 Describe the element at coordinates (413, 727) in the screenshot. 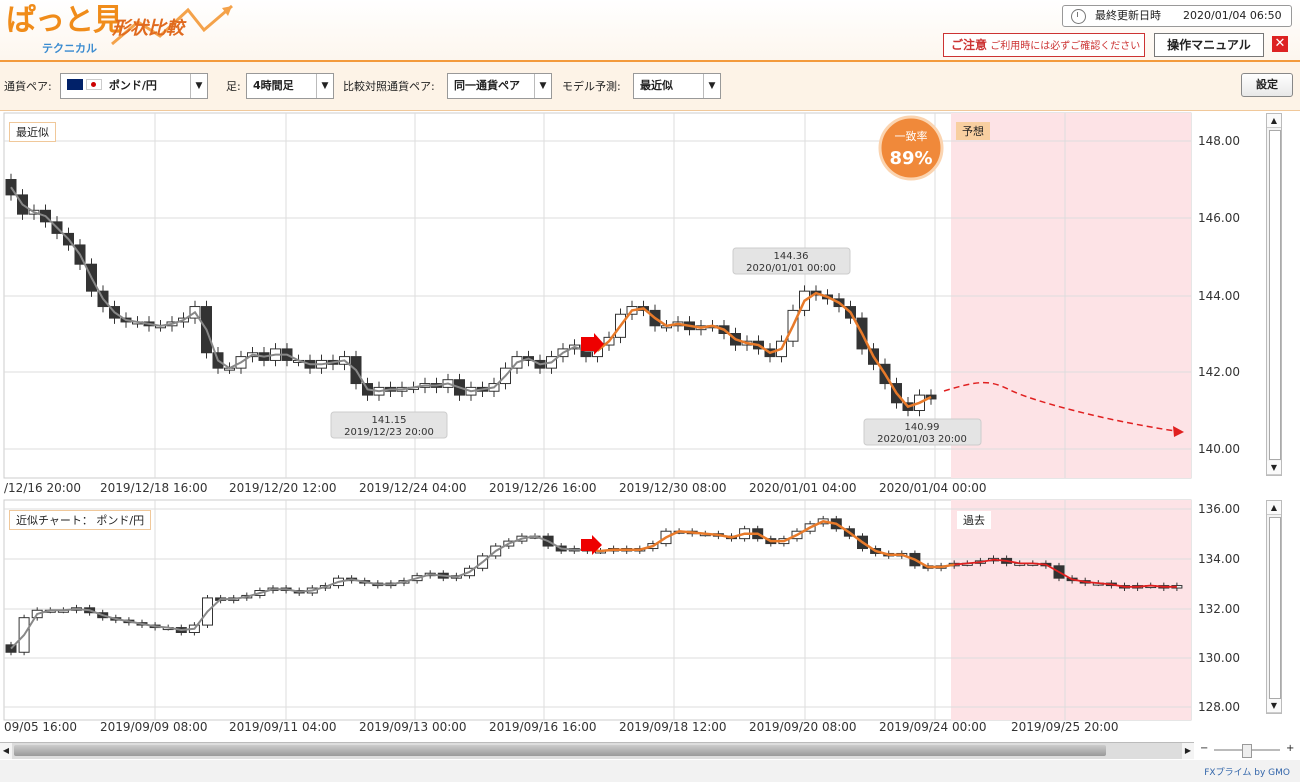

I see `bottom-x-tick: 2019/09/13 00:00` at that location.